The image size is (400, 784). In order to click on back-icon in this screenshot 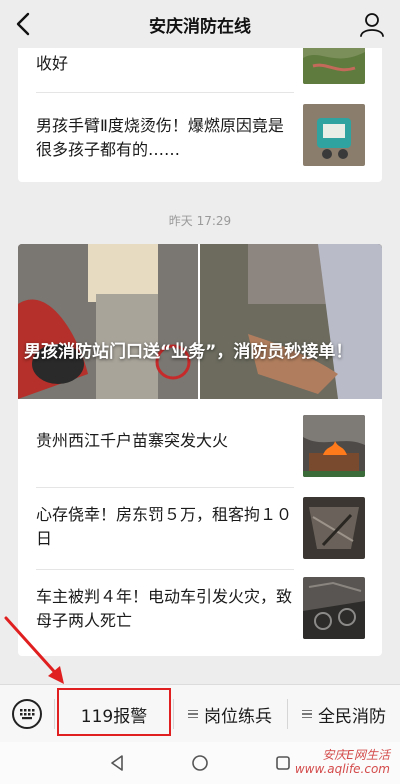, I will do `click(25, 24)`.